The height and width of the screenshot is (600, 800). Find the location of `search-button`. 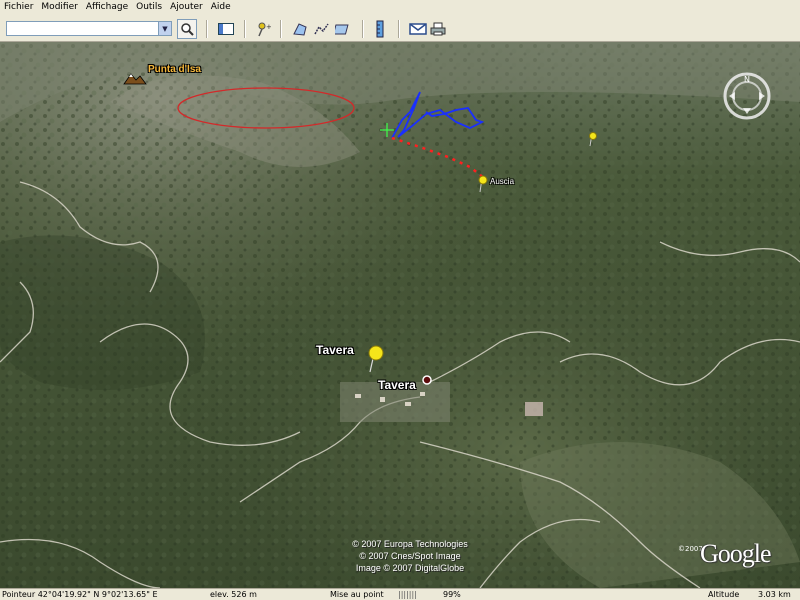

search-button is located at coordinates (187, 29).